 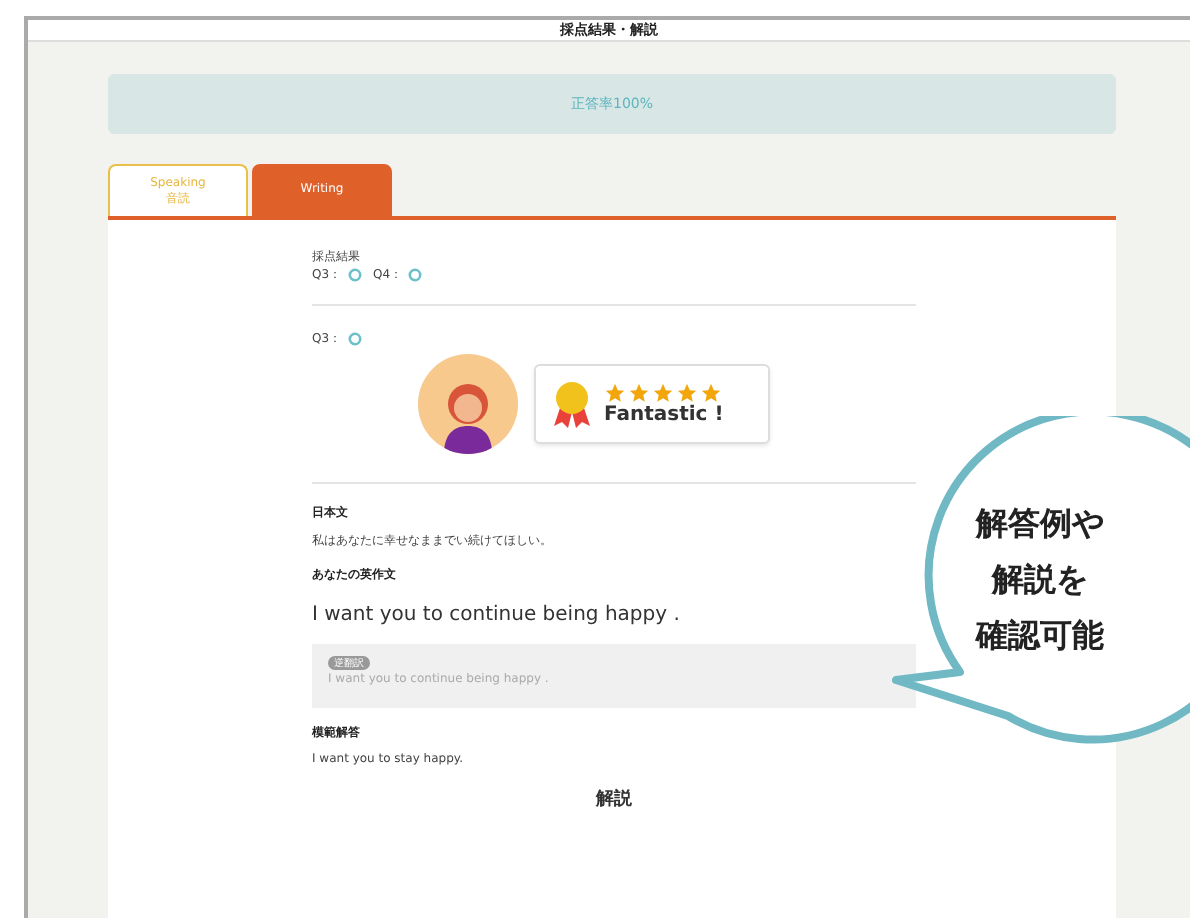 What do you see at coordinates (1040, 524) in the screenshot?
I see `callout-text: 解答例や` at bounding box center [1040, 524].